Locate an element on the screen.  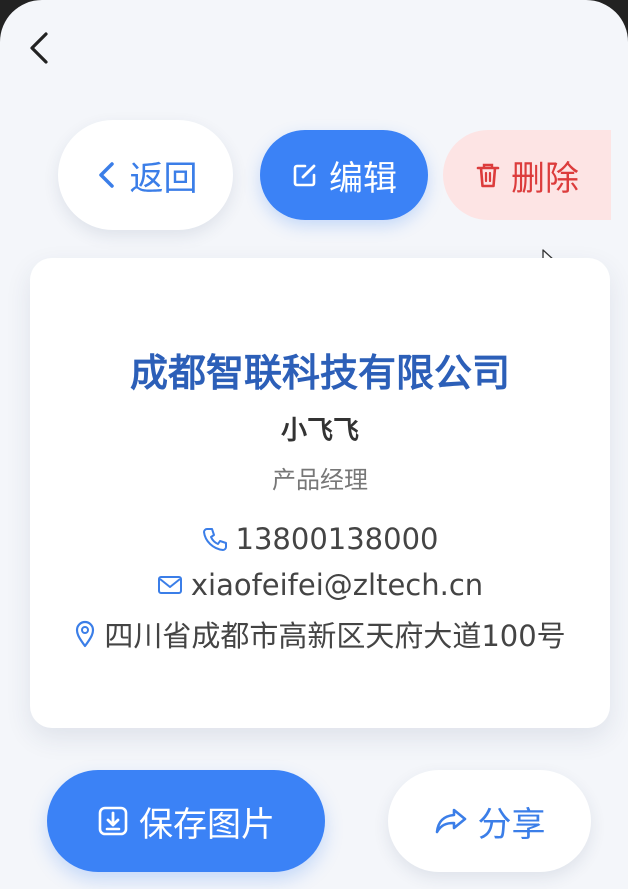
delete-button: 删除 is located at coordinates (527, 175).